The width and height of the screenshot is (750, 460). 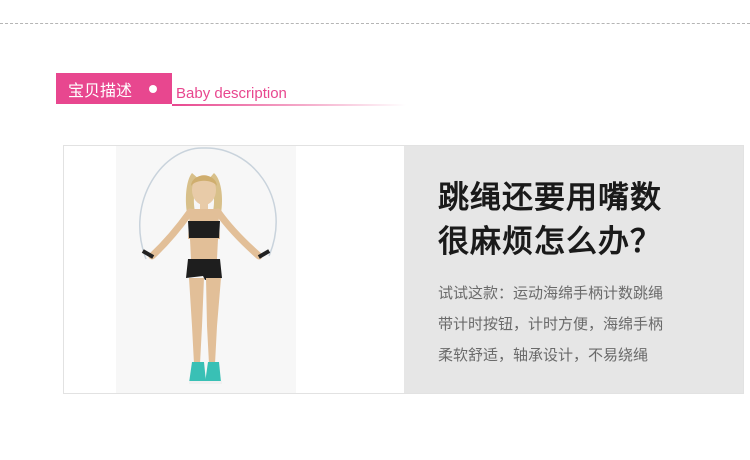 I want to click on headline-line: 跳绳还要用嘴数, so click(x=550, y=198).